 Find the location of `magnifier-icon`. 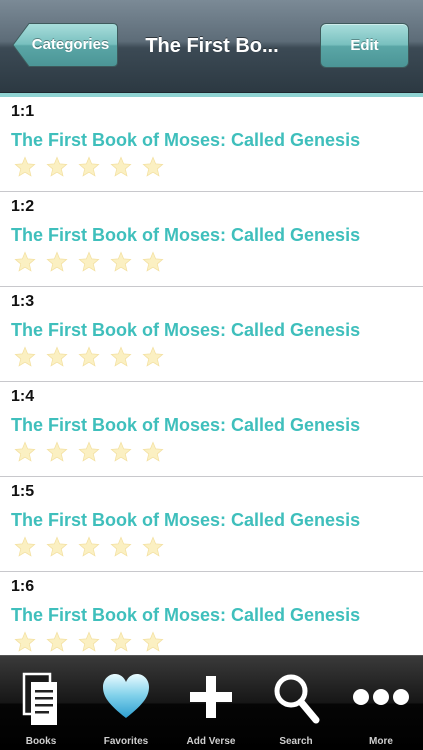

magnifier-icon is located at coordinates (296, 700).